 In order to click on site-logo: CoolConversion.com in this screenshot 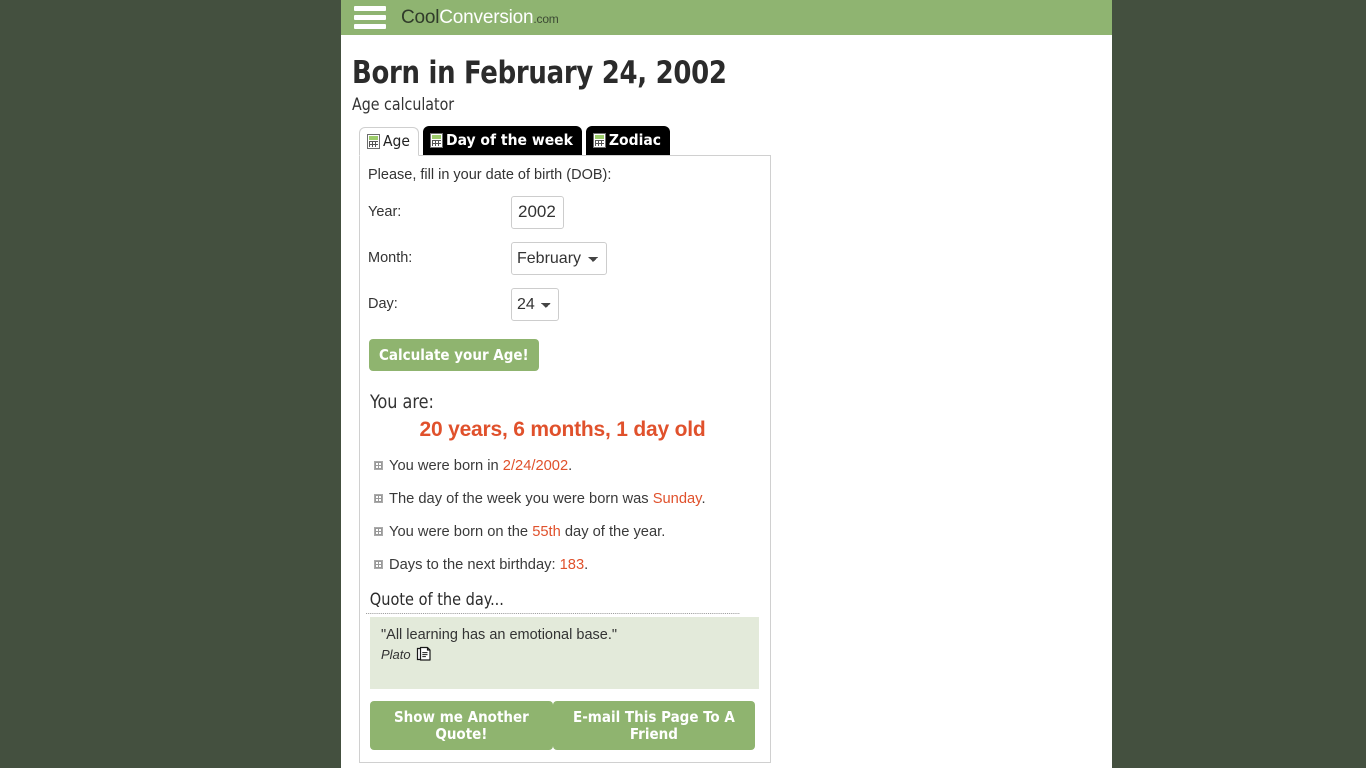, I will do `click(480, 18)`.